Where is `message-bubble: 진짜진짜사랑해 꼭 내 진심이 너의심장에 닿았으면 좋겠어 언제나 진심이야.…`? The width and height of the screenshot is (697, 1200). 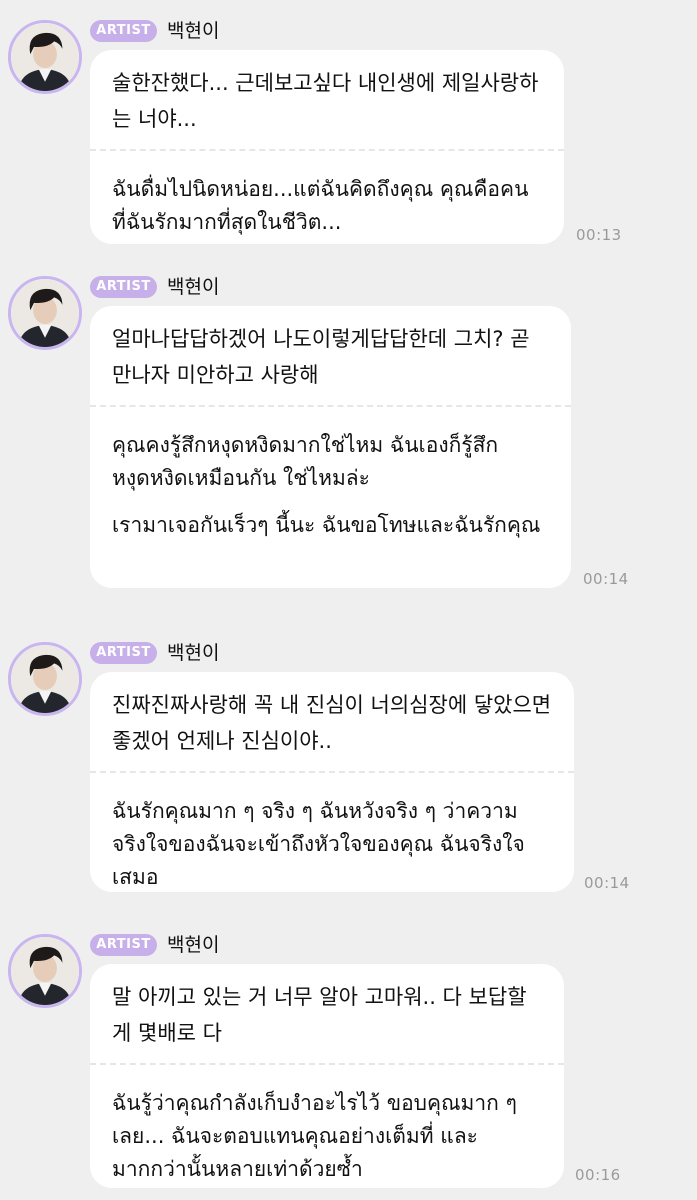
message-bubble: 진짜진짜사랑해 꼭 내 진심이 너의심장에 닿았으면 좋겠어 언제나 진심이야.… is located at coordinates (332, 782).